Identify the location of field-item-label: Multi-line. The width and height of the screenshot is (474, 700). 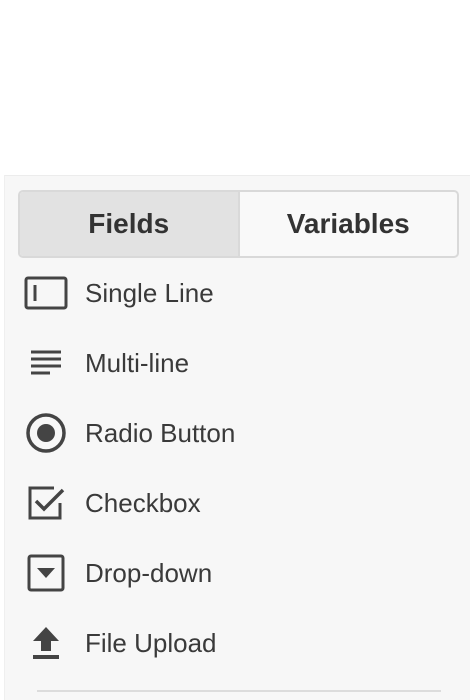
(137, 362).